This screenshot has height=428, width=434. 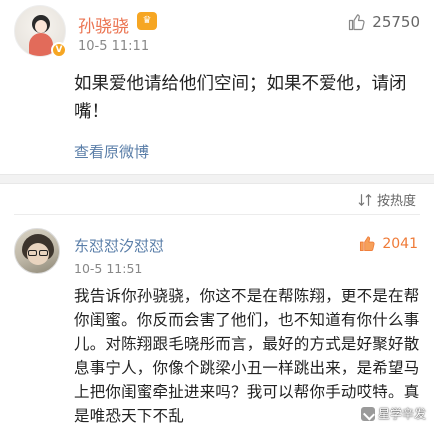 What do you see at coordinates (357, 22) in the screenshot?
I see `thumbs-up-icon` at bounding box center [357, 22].